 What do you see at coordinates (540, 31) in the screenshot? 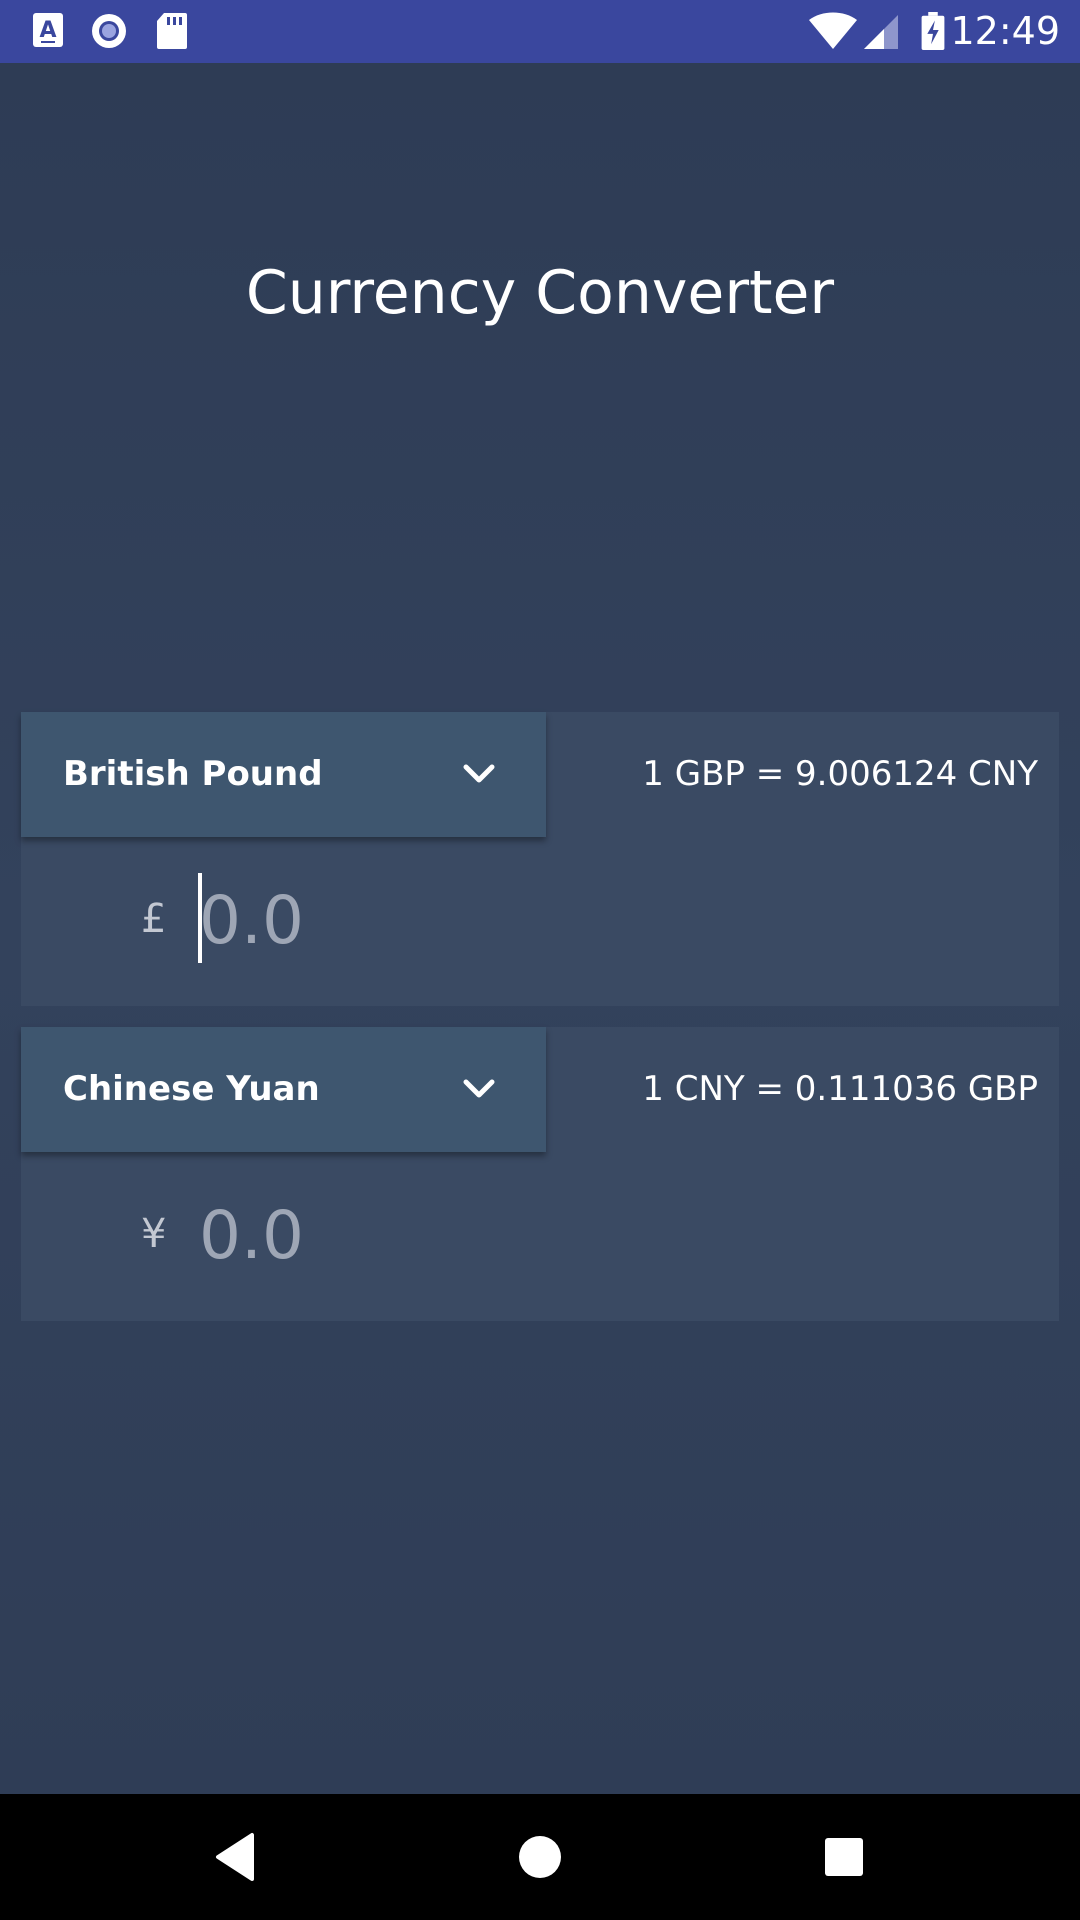
I see `status-bar: A 12:49` at bounding box center [540, 31].